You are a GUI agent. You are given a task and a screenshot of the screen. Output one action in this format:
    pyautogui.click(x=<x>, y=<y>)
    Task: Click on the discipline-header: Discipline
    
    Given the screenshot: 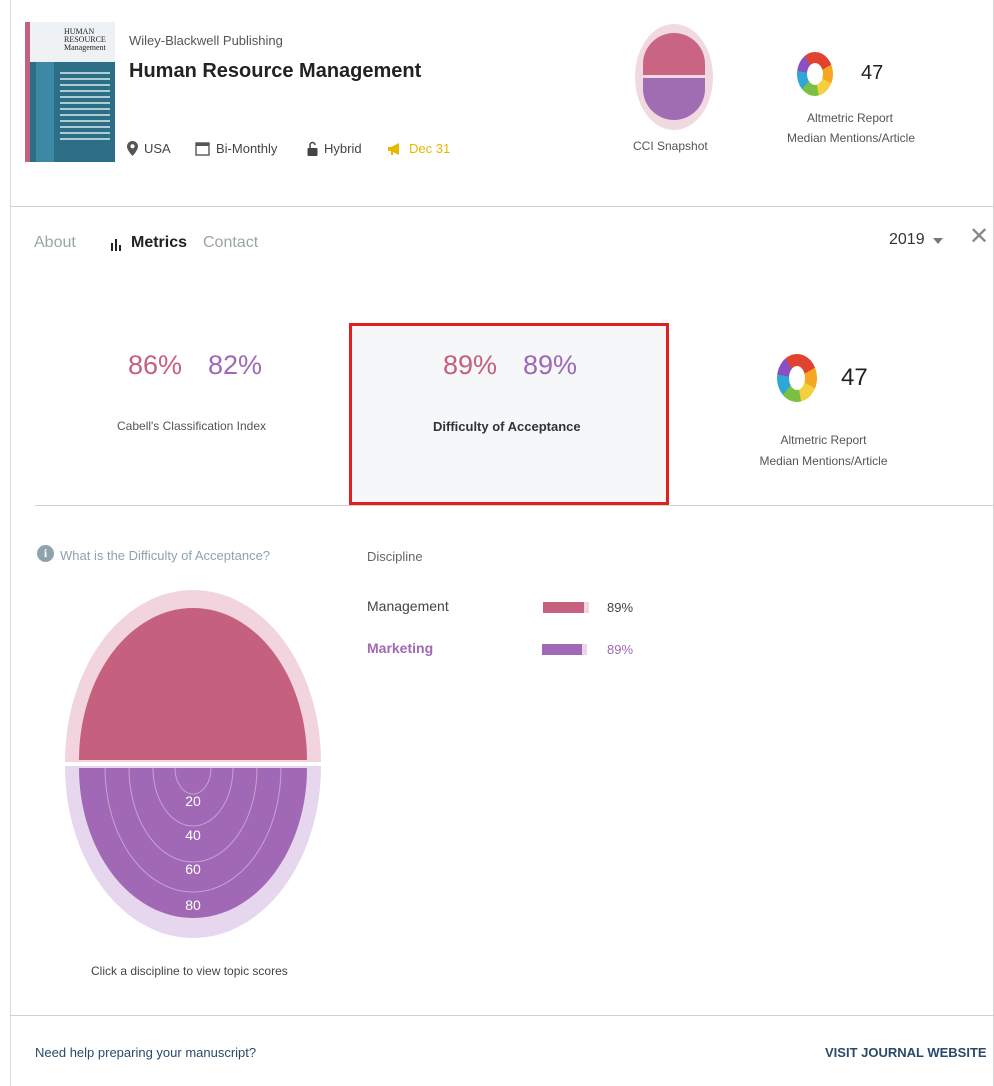 What is the action you would take?
    pyautogui.click(x=395, y=556)
    